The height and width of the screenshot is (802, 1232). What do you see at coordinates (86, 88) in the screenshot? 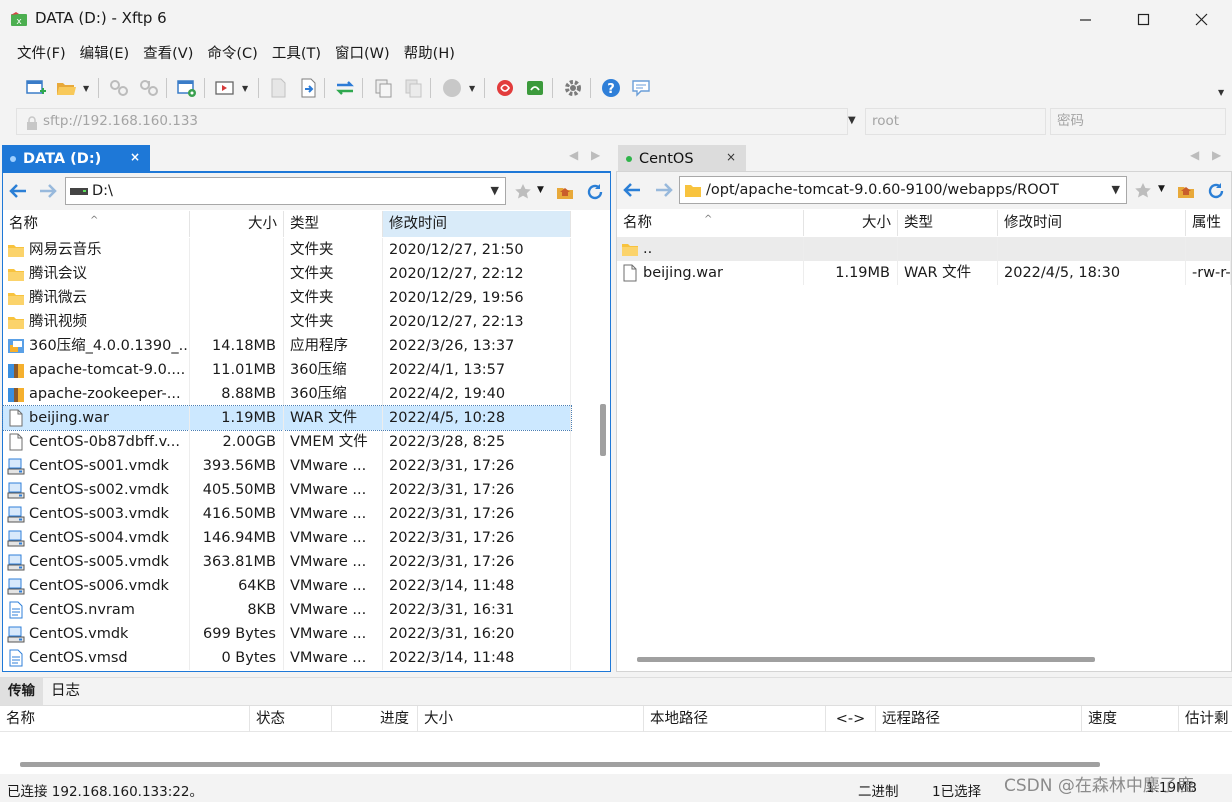
I see `open-session-dropdown-icon: ▼` at bounding box center [86, 88].